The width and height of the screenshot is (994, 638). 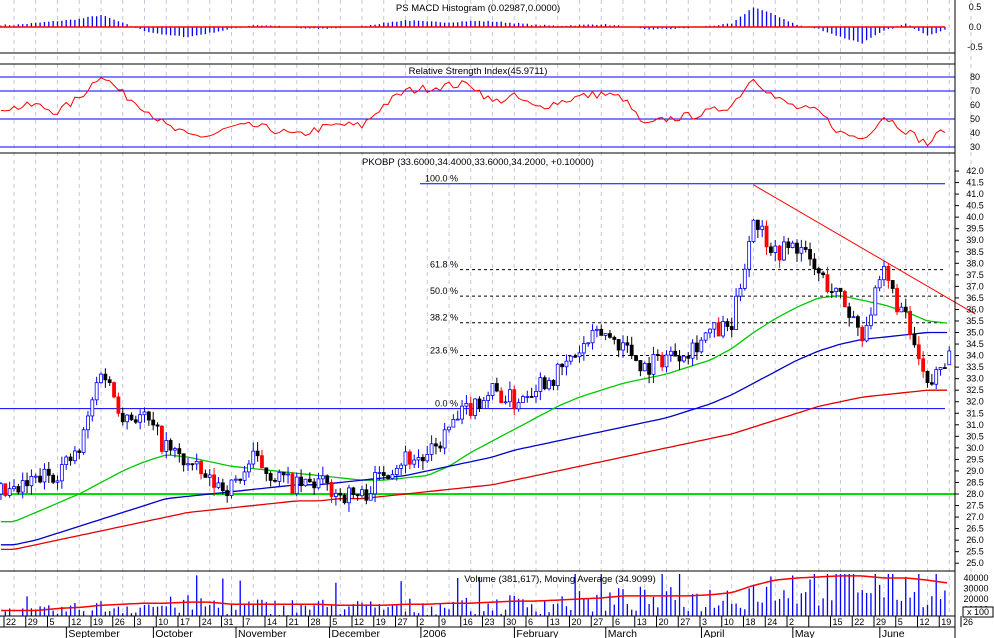 I want to click on x-tick-label: 23, so click(x=490, y=622).